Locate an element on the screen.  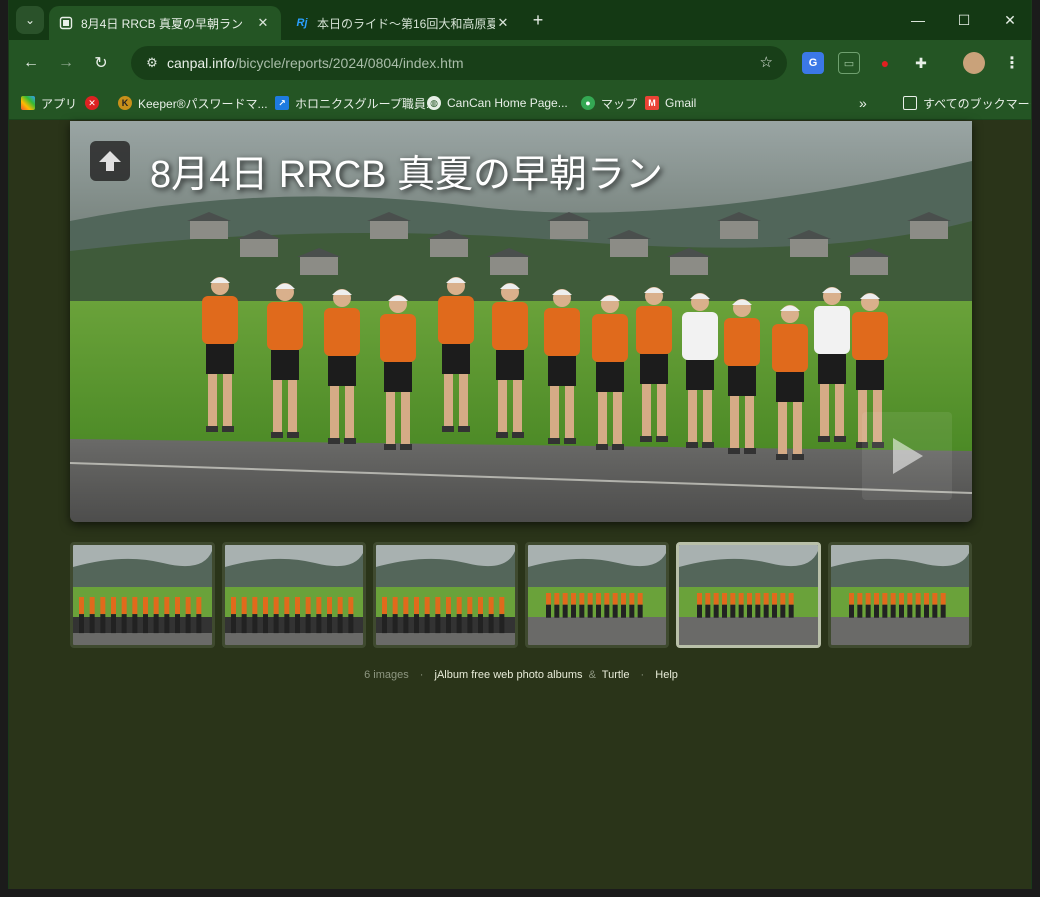
help-link: Help is located at coordinates (666, 675).